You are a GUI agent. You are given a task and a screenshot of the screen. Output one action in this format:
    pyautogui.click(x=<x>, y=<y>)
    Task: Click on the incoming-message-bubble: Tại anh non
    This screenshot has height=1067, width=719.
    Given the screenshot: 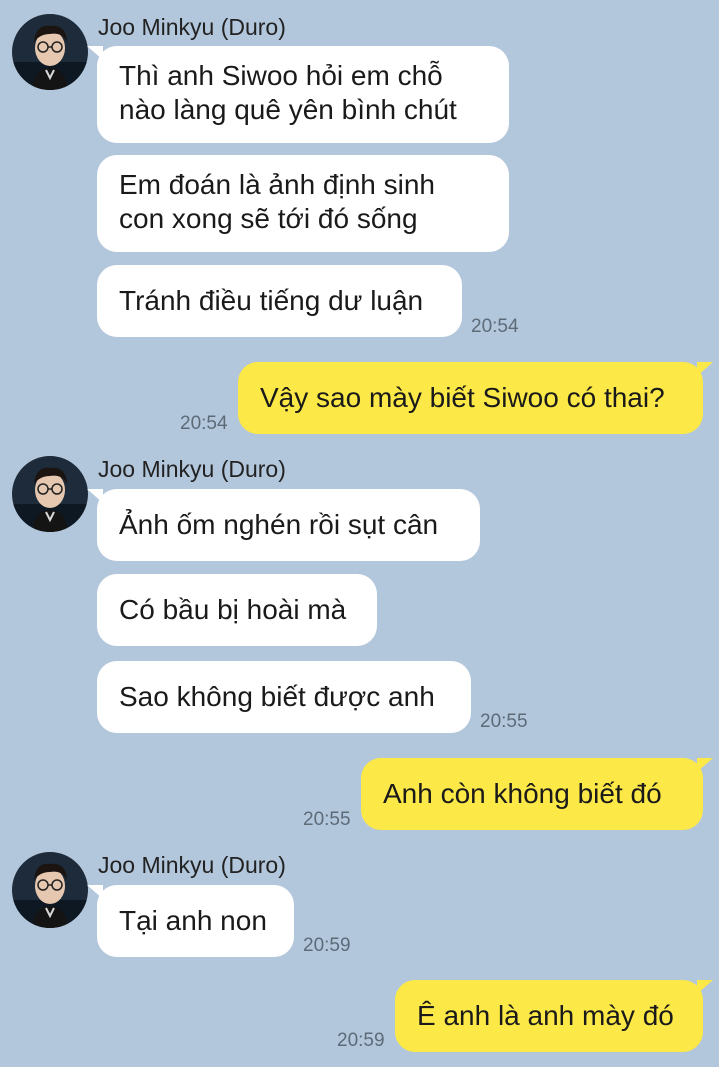 What is the action you would take?
    pyautogui.click(x=190, y=921)
    